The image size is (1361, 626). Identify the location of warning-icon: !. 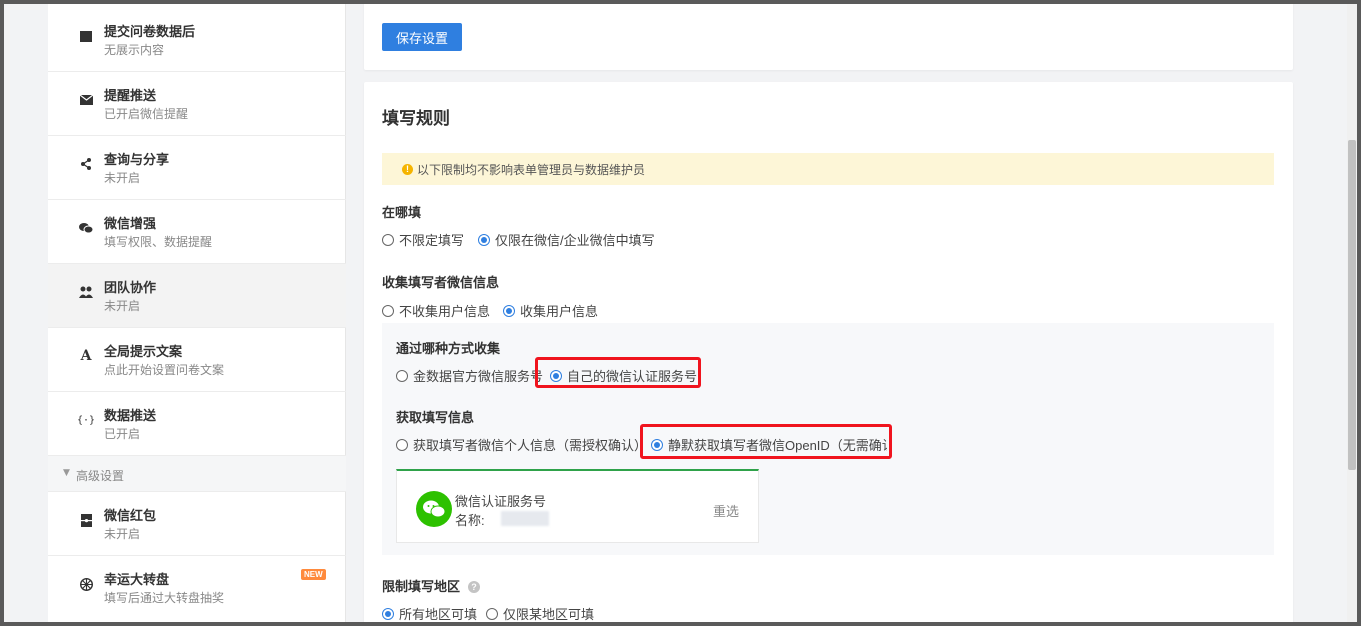
(407, 169).